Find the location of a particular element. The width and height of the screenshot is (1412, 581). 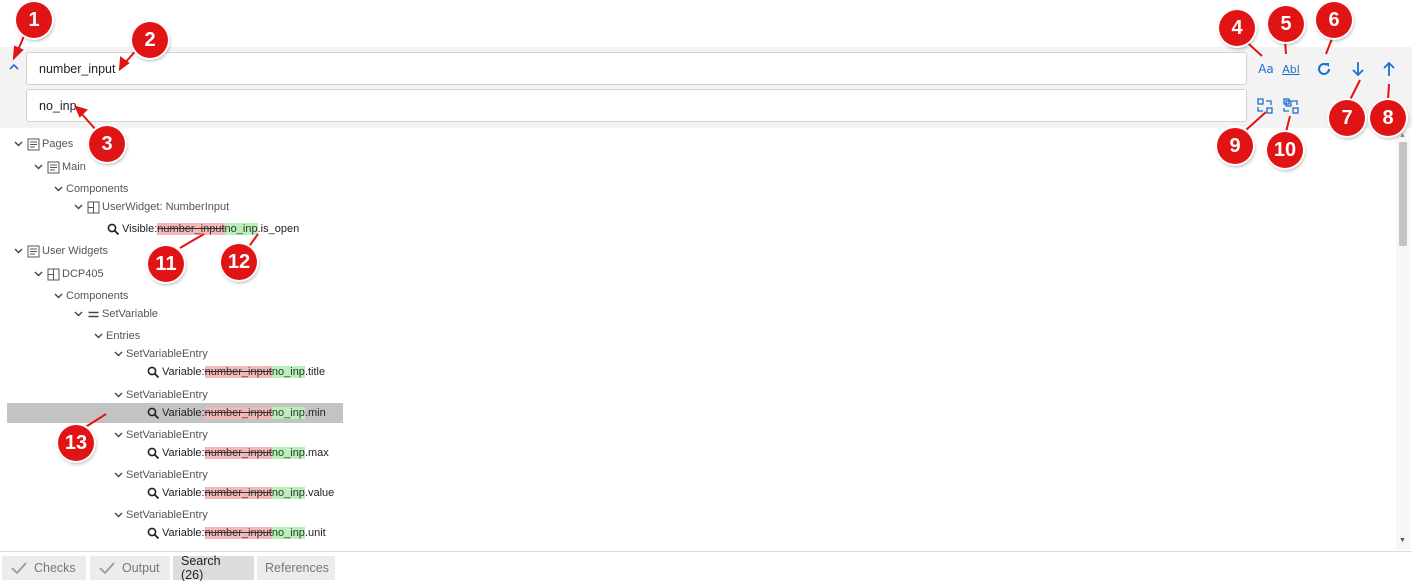

scroll-up-icon: ▲ is located at coordinates (1402, 135).